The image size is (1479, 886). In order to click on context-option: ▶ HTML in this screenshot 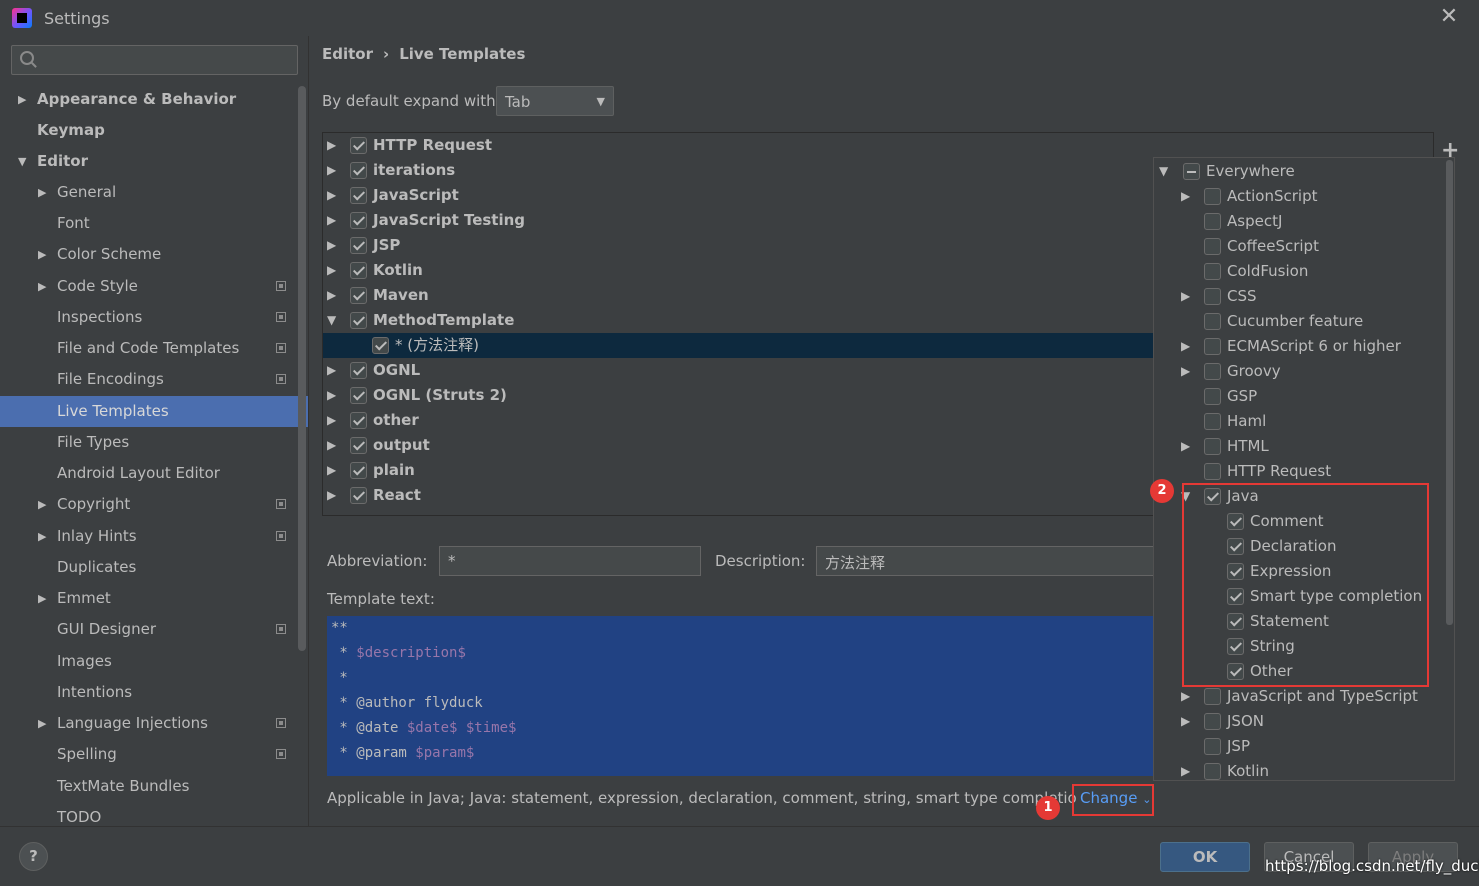, I will do `click(1299, 446)`.